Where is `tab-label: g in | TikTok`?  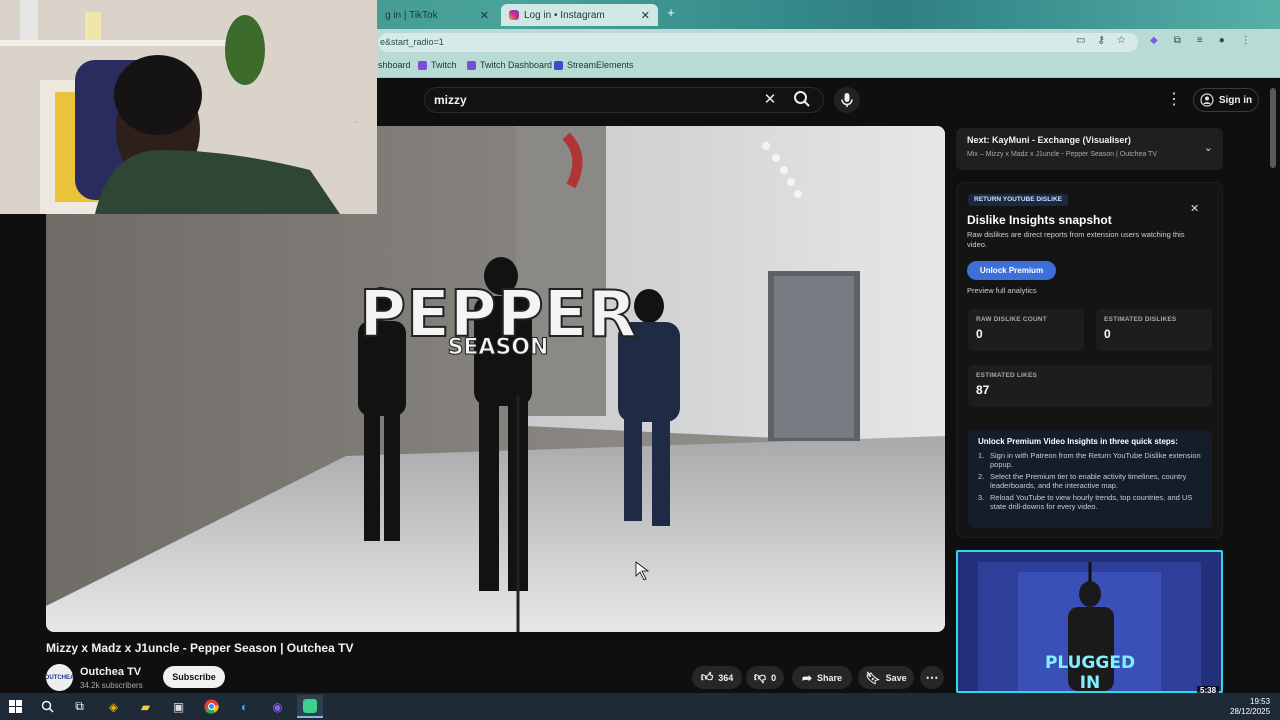
tab-label: g in | TikTok is located at coordinates (411, 15).